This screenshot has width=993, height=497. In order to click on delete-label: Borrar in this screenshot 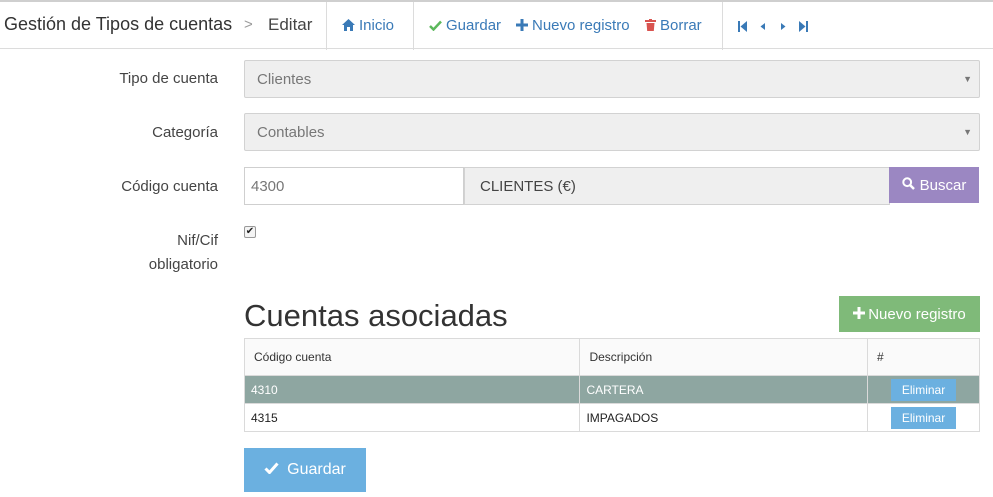, I will do `click(681, 25)`.